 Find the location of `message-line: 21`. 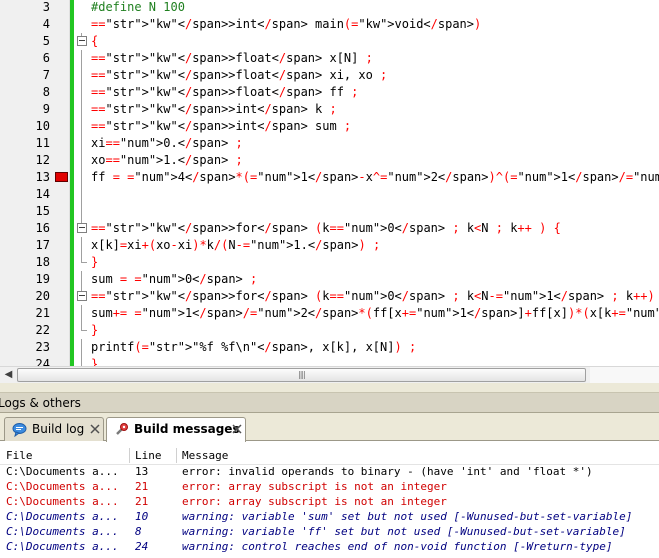

message-line: 21 is located at coordinates (142, 486).